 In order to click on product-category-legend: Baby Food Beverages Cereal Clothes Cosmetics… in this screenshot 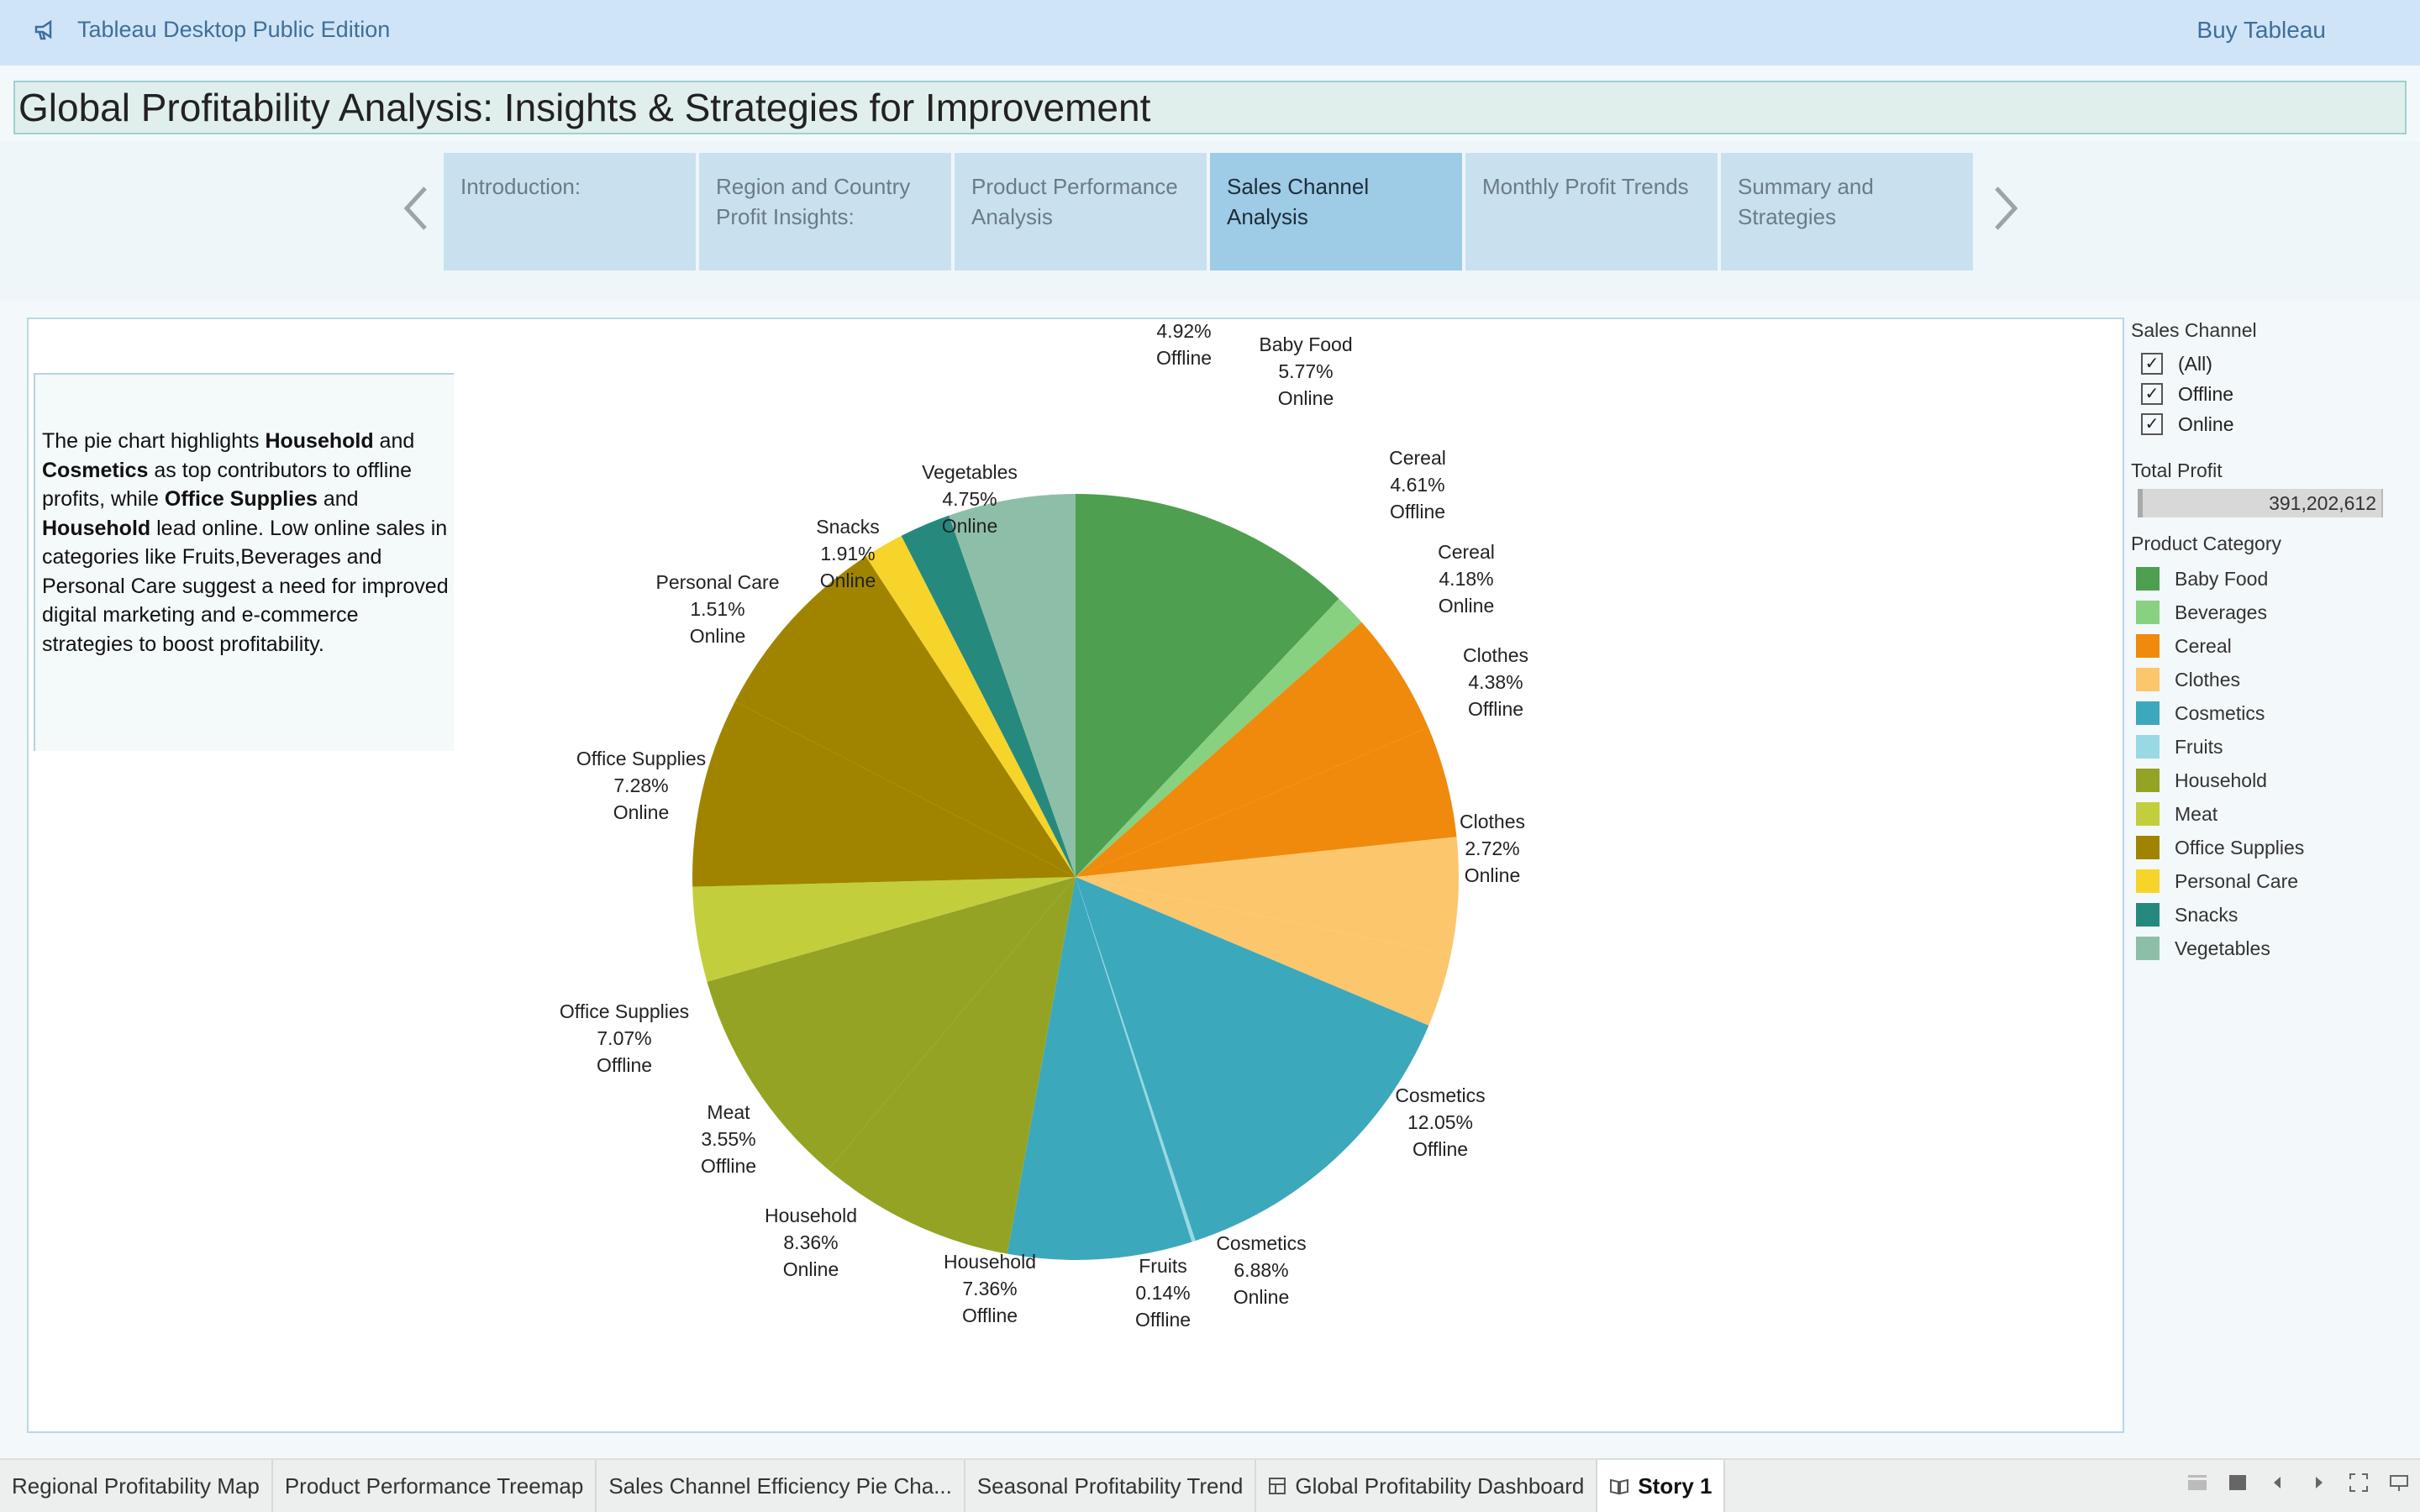, I will do `click(2274, 763)`.